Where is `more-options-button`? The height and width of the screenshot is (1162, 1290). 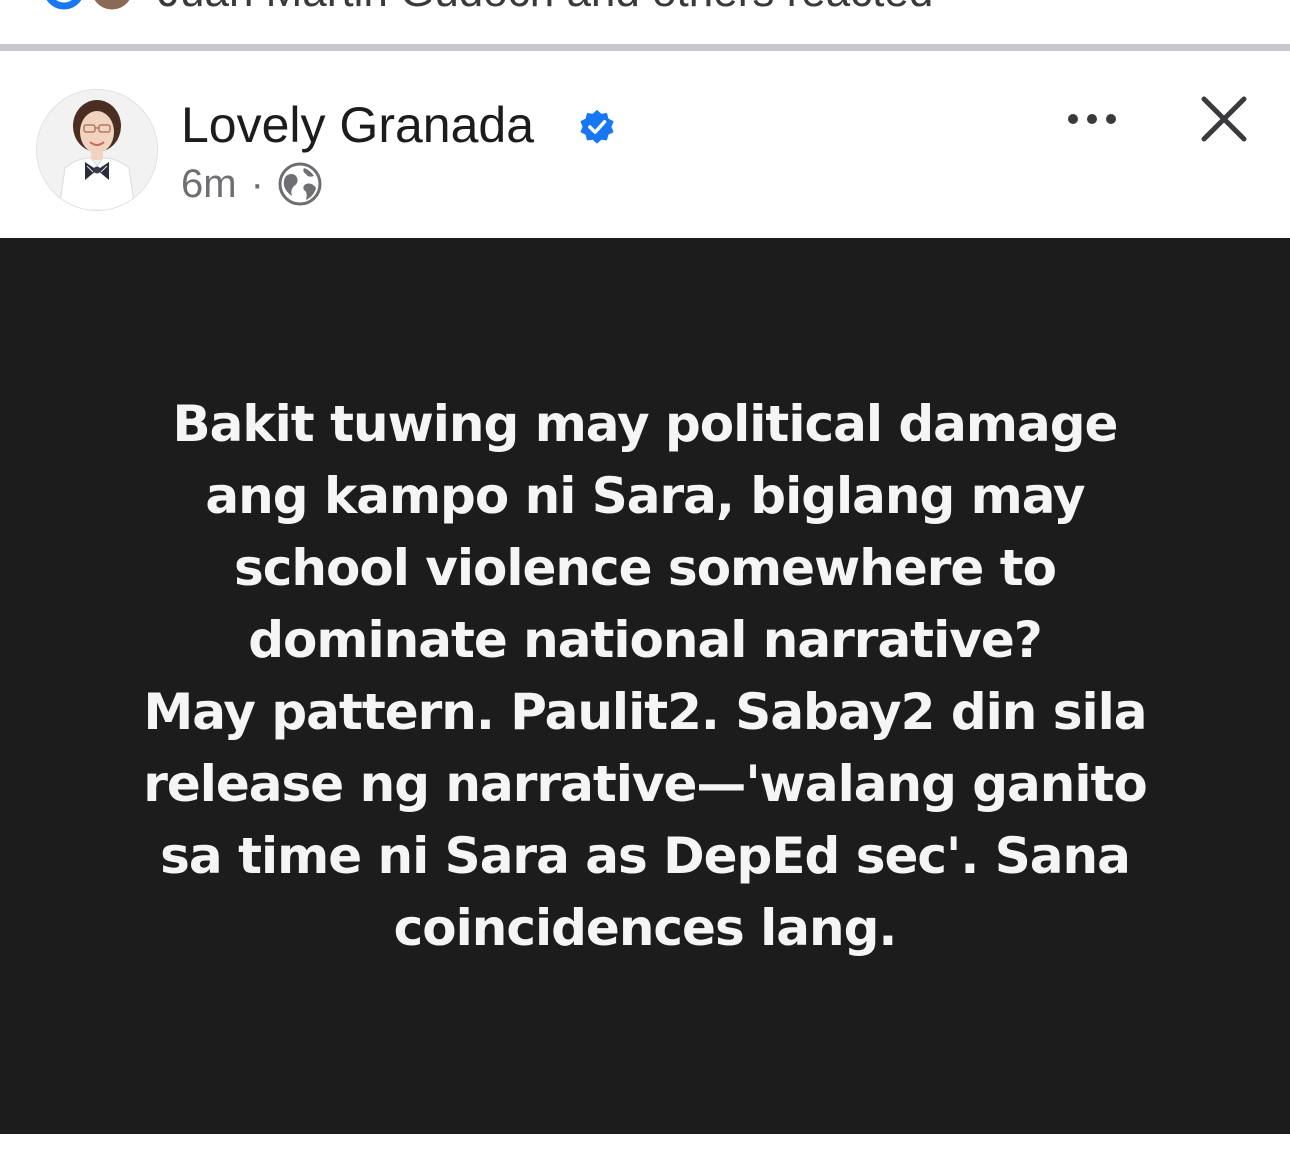 more-options-button is located at coordinates (1092, 119).